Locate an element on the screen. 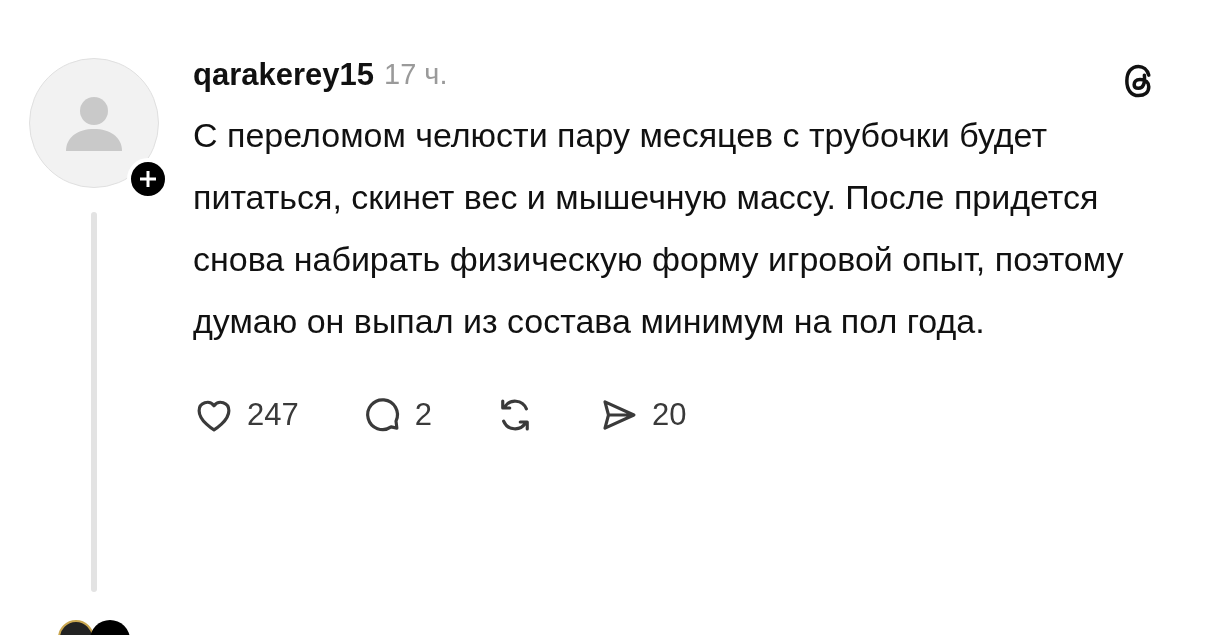 Image resolution: width=1206 pixels, height=635 pixels. username-link: qarakerey15 is located at coordinates (283, 75).